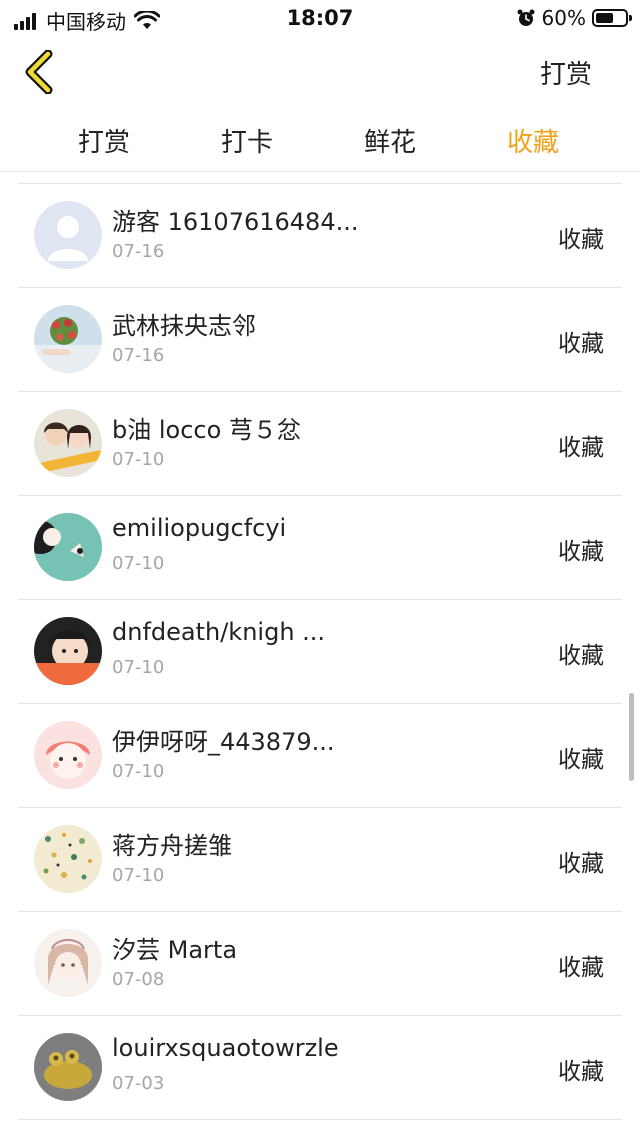  What do you see at coordinates (604, 18) in the screenshot?
I see `battery-fill` at bounding box center [604, 18].